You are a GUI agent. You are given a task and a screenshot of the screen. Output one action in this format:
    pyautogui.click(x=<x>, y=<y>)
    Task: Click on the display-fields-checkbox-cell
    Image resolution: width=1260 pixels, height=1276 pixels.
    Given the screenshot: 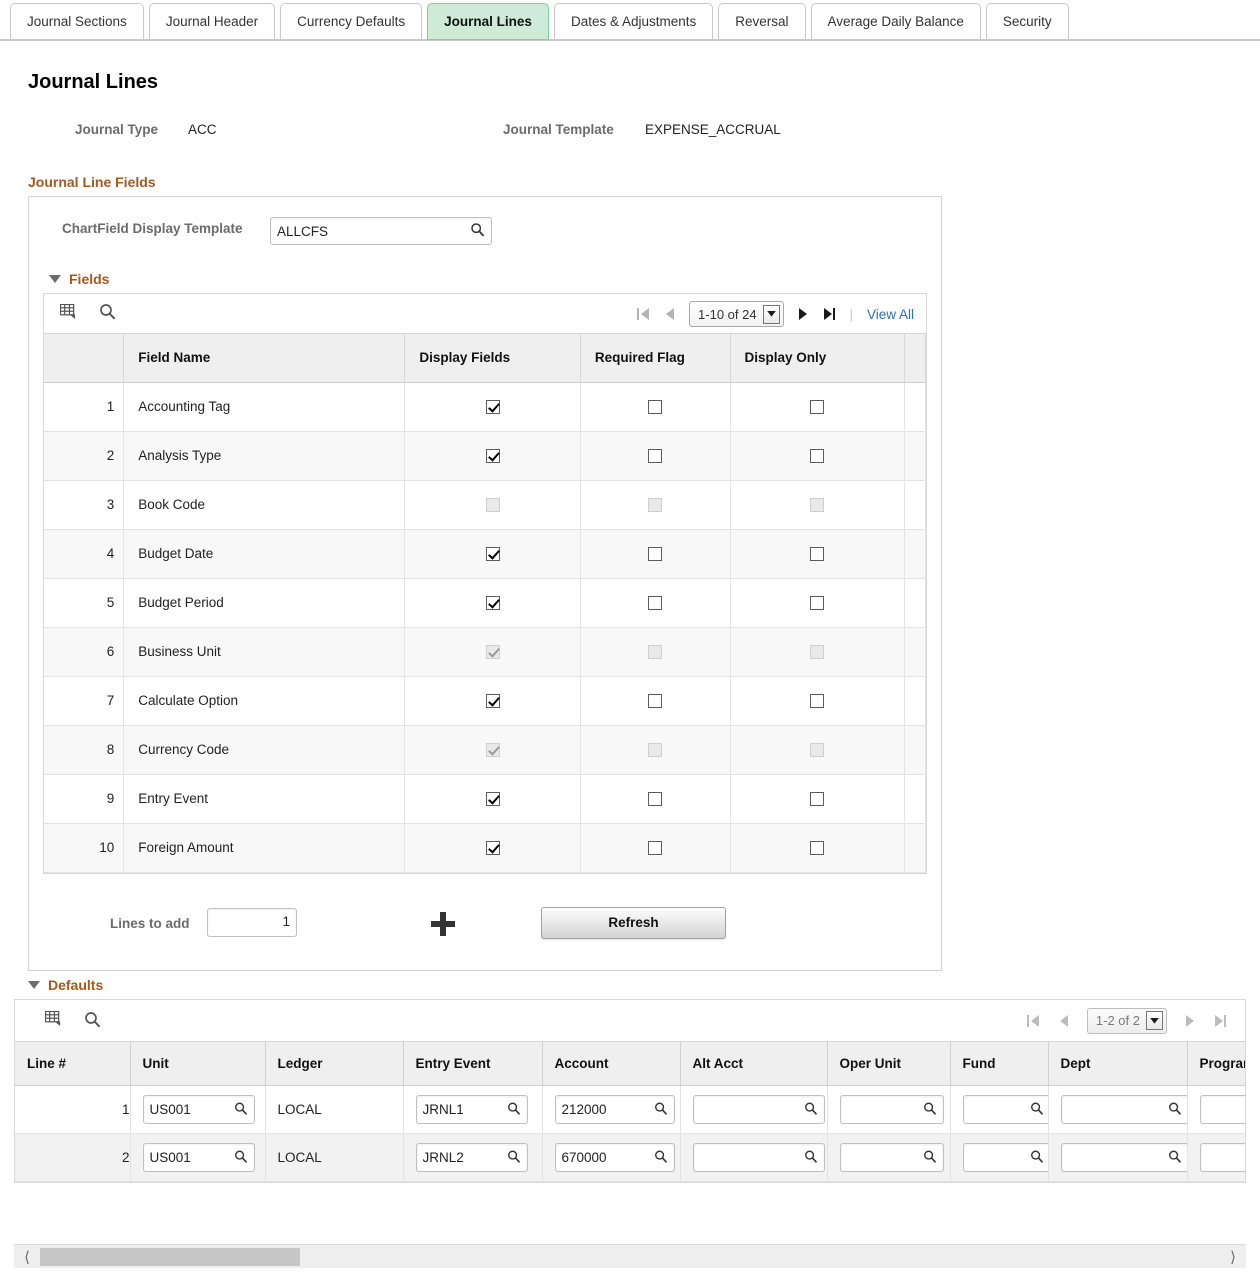 What is the action you would take?
    pyautogui.click(x=492, y=603)
    